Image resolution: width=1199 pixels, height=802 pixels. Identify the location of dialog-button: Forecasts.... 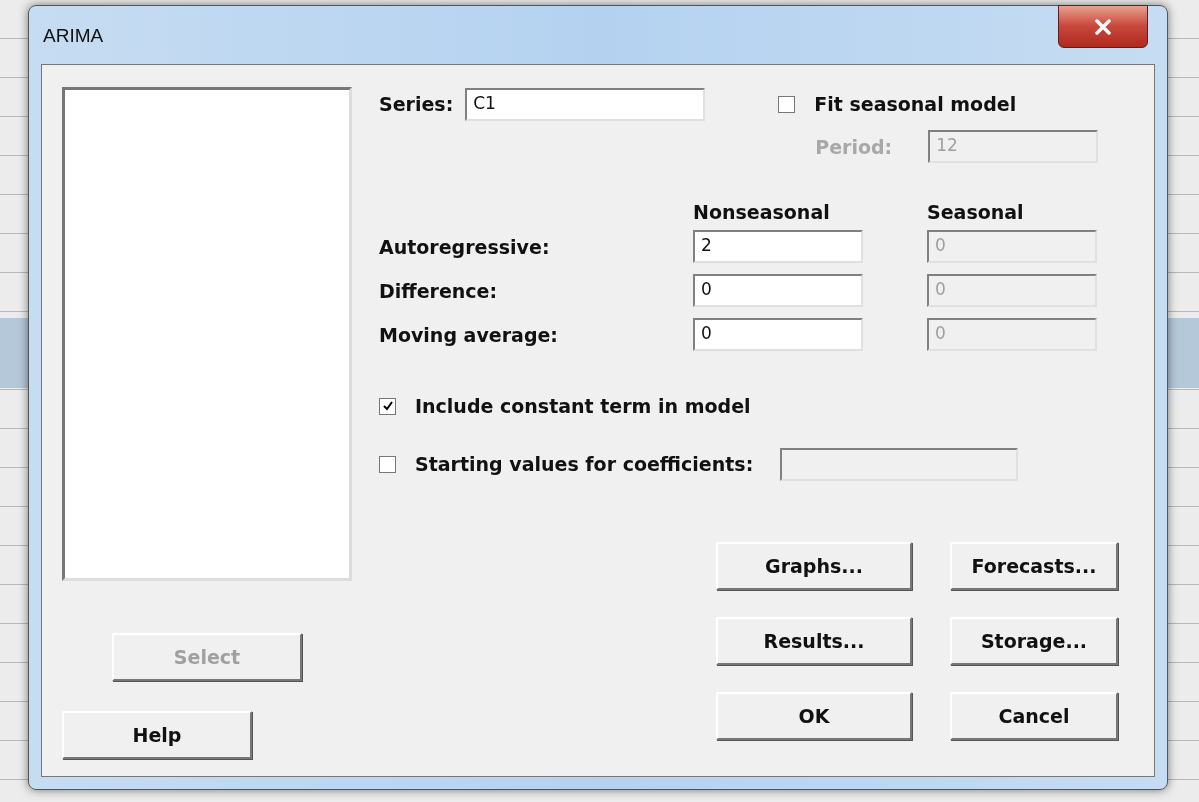
(1034, 566).